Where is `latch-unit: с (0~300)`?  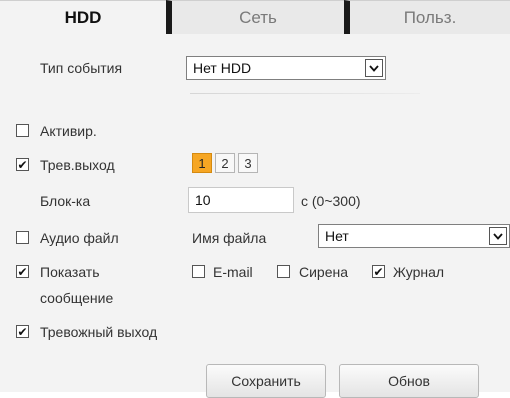
latch-unit: с (0~300) is located at coordinates (331, 201).